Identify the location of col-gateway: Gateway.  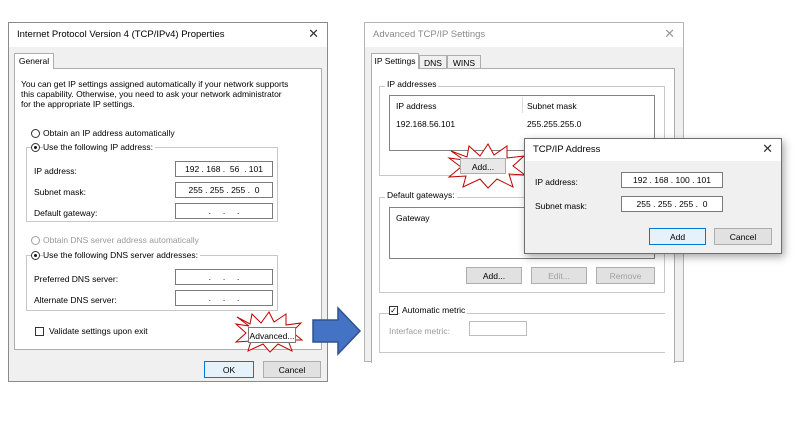
(413, 218).